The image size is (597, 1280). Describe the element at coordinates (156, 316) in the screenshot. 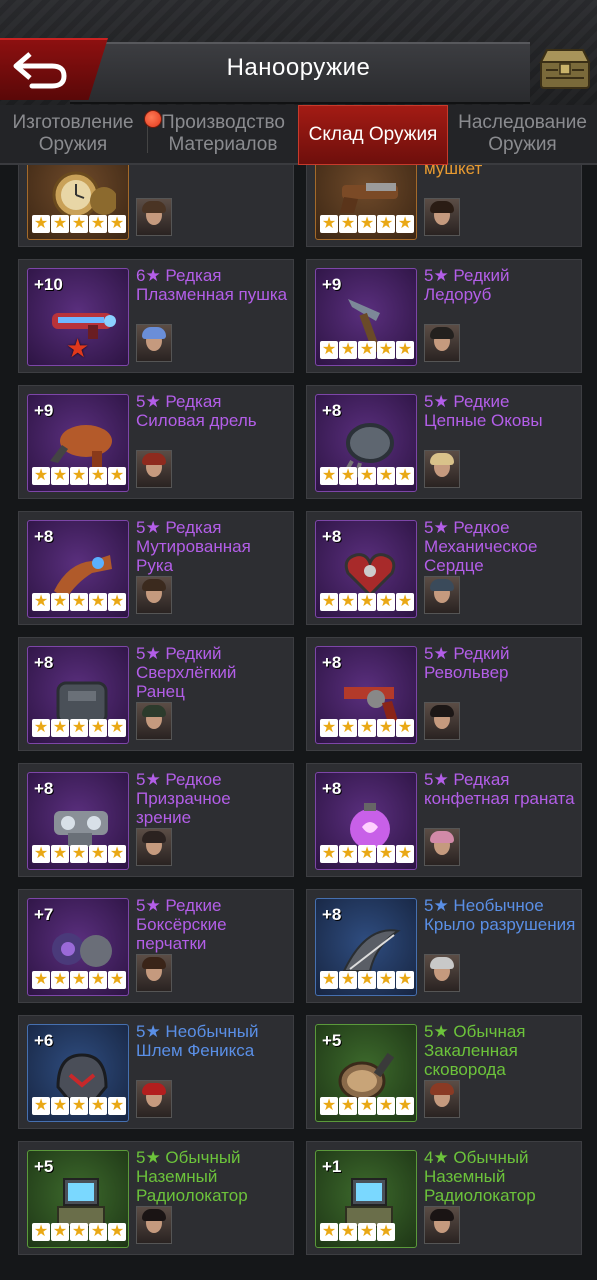

I see `weapon-card: +10 ★ 6★ Редкая Плазменная пушка` at that location.